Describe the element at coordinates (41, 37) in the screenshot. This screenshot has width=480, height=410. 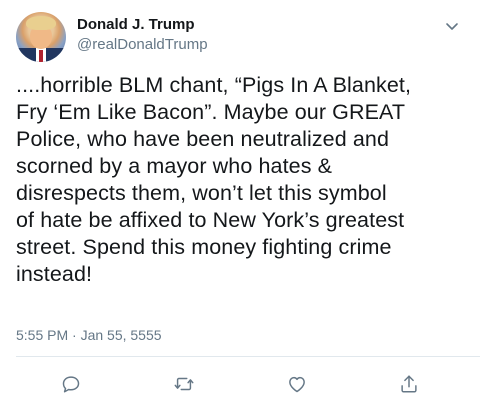
I see `avatar` at that location.